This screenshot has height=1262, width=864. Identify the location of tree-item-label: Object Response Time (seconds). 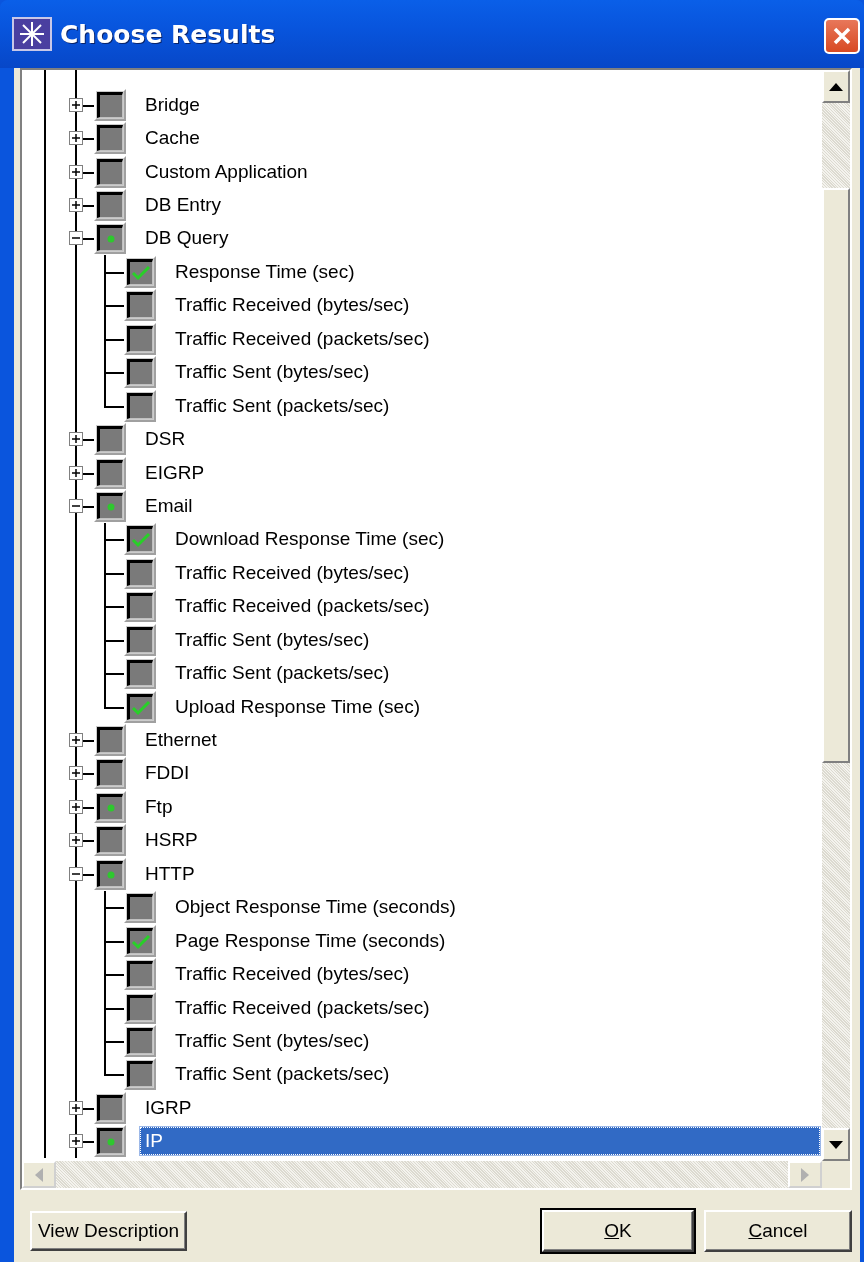
(315, 907).